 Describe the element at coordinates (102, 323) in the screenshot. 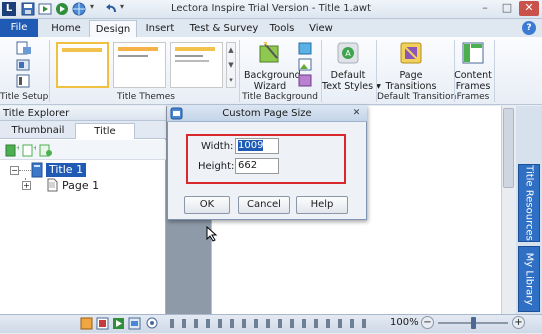

I see `preview-mode-icon` at that location.